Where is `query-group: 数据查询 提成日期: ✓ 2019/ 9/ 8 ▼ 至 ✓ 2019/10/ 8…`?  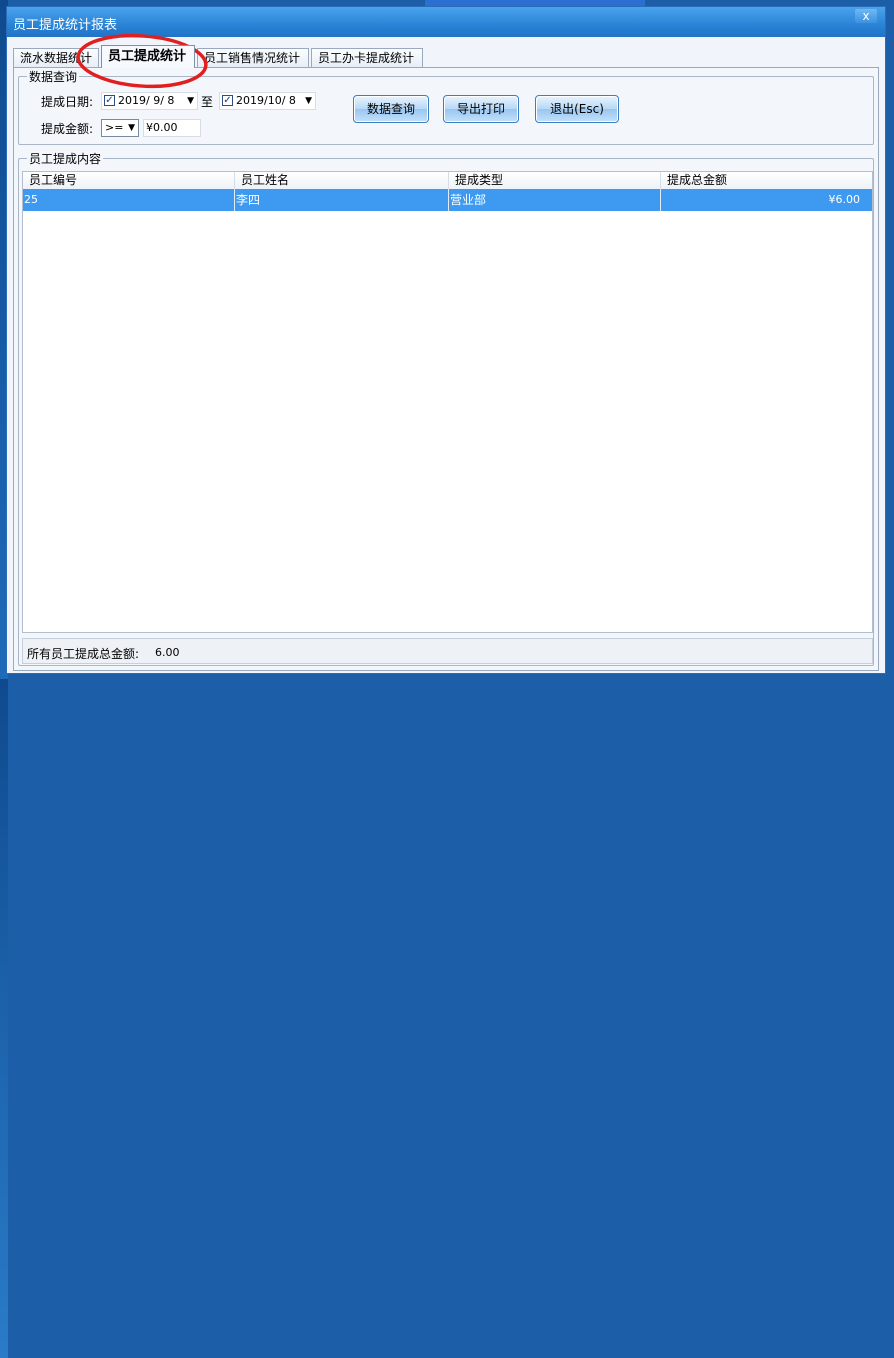
query-group: 数据查询 提成日期: ✓ 2019/ 9/ 8 ▼ 至 ✓ 2019/10/ 8… is located at coordinates (446, 106).